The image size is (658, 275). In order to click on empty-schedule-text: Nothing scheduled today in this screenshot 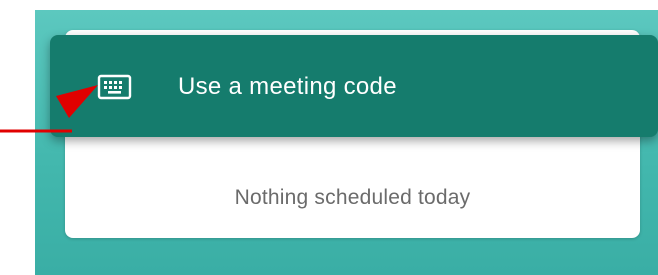, I will do `click(352, 197)`.